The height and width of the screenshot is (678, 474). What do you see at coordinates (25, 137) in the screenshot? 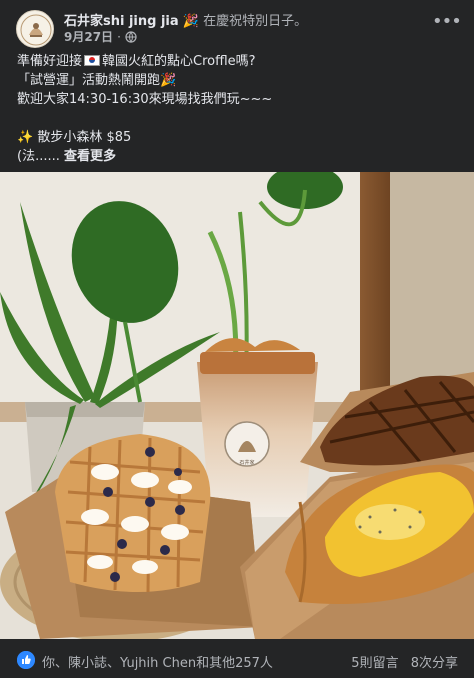
I see `sparkle-icon: ✨` at bounding box center [25, 137].